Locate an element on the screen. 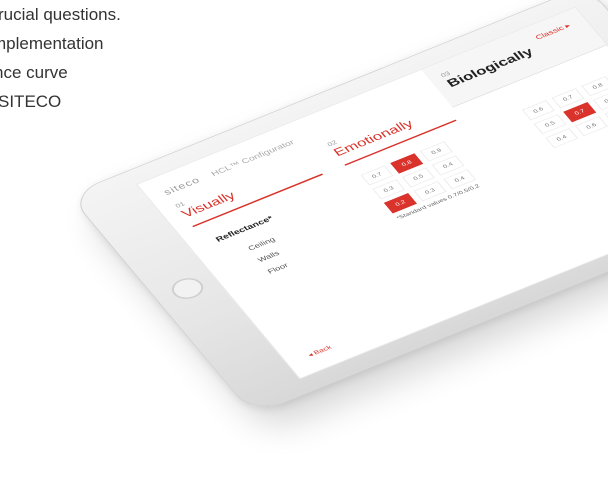 Image resolution: width=608 pixels, height=487 pixels. tab-emotionally: 02 Emotionally is located at coordinates (371, 136).